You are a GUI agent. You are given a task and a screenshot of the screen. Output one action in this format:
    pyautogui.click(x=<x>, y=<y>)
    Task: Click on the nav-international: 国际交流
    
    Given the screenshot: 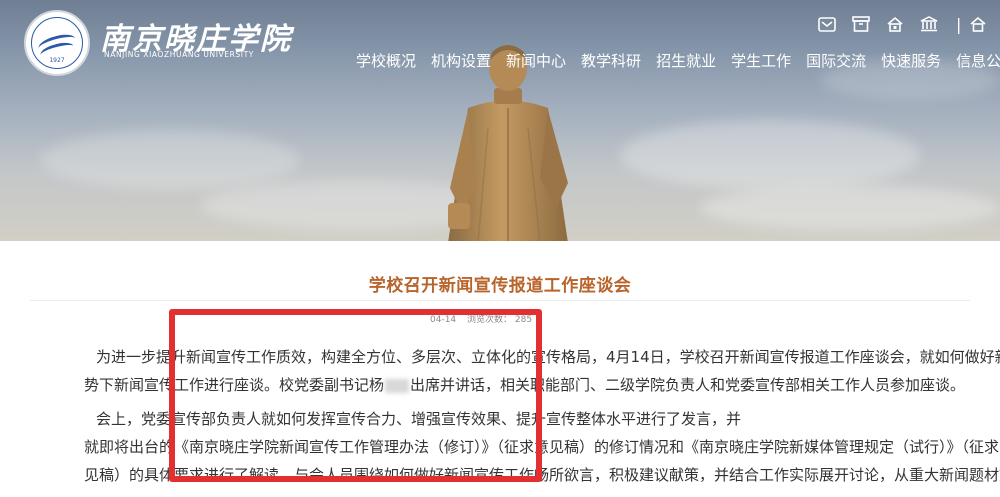 What is the action you would take?
    pyautogui.click(x=836, y=60)
    